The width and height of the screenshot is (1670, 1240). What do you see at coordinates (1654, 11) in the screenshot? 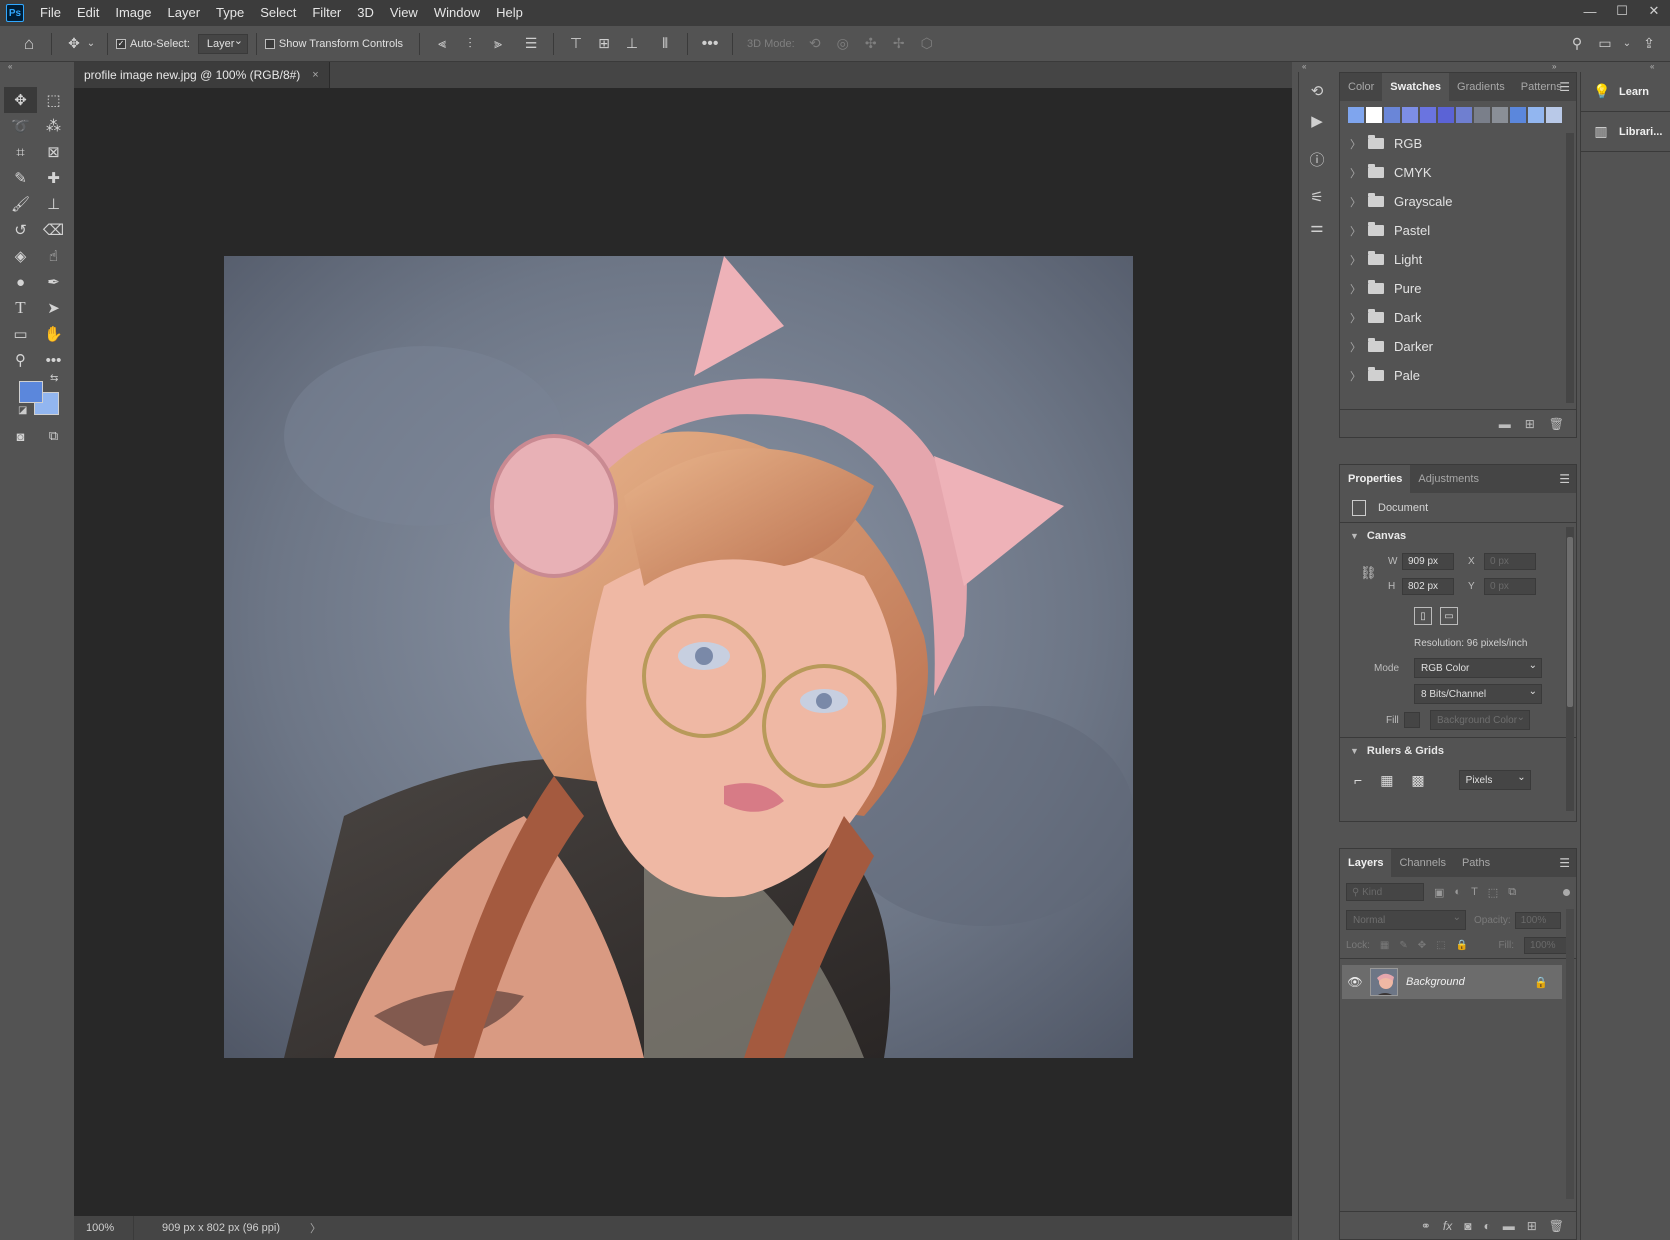
I see `close-button: ✕` at bounding box center [1654, 11].